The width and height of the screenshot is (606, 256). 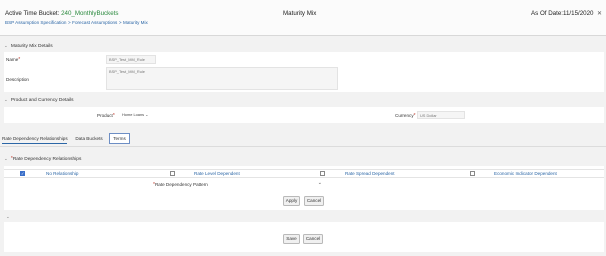 What do you see at coordinates (94, 22) in the screenshot?
I see `breadcrumb-forecast-assumptions: Forecast Assumptions` at bounding box center [94, 22].